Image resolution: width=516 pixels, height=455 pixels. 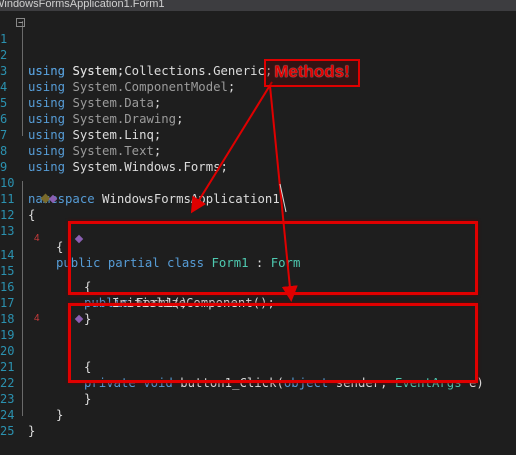 What do you see at coordinates (231, 147) in the screenshot?
I see `arrow-to-class` at bounding box center [231, 147].